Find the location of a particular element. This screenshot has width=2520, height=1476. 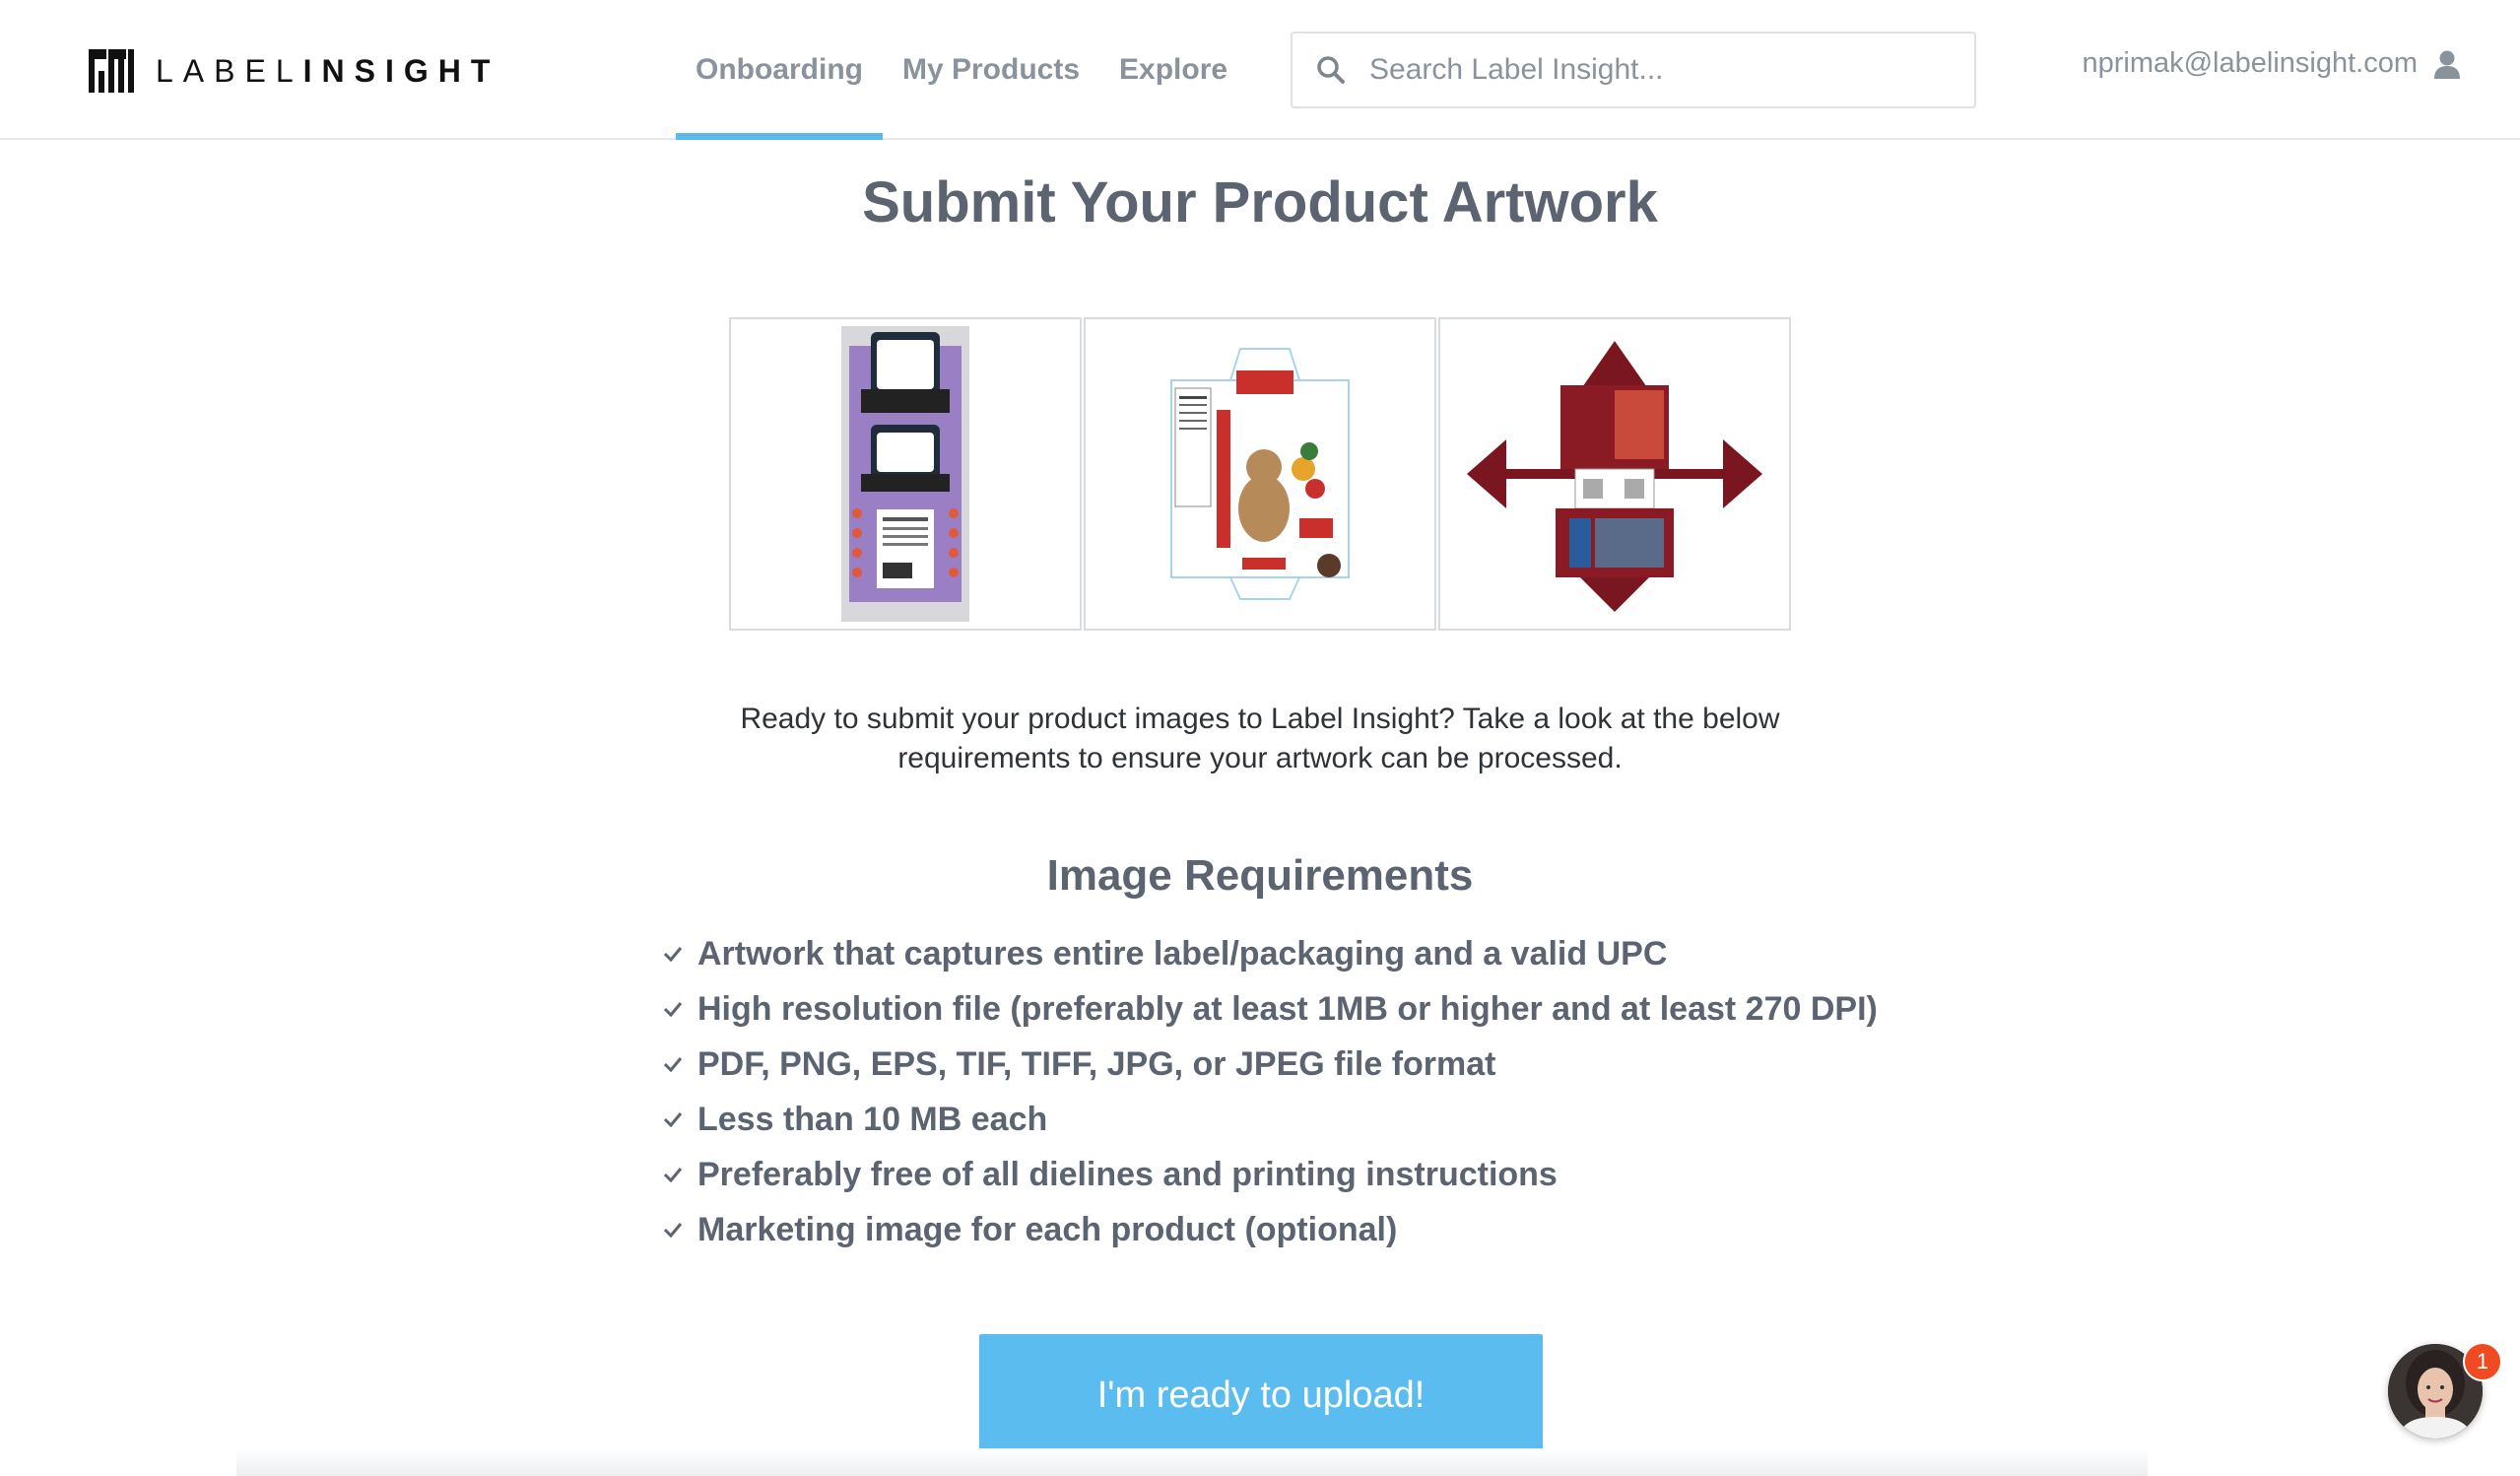

search-input is located at coordinates (1655, 70).